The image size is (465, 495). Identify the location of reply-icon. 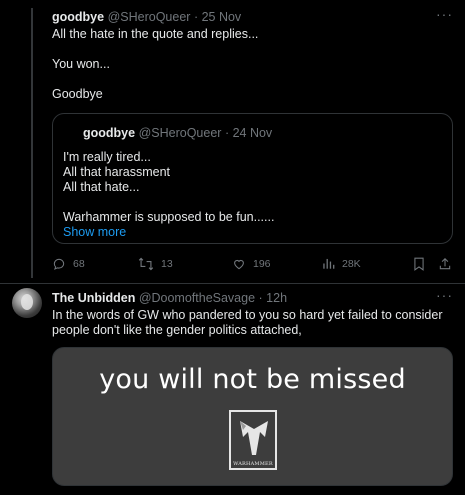
(59, 264).